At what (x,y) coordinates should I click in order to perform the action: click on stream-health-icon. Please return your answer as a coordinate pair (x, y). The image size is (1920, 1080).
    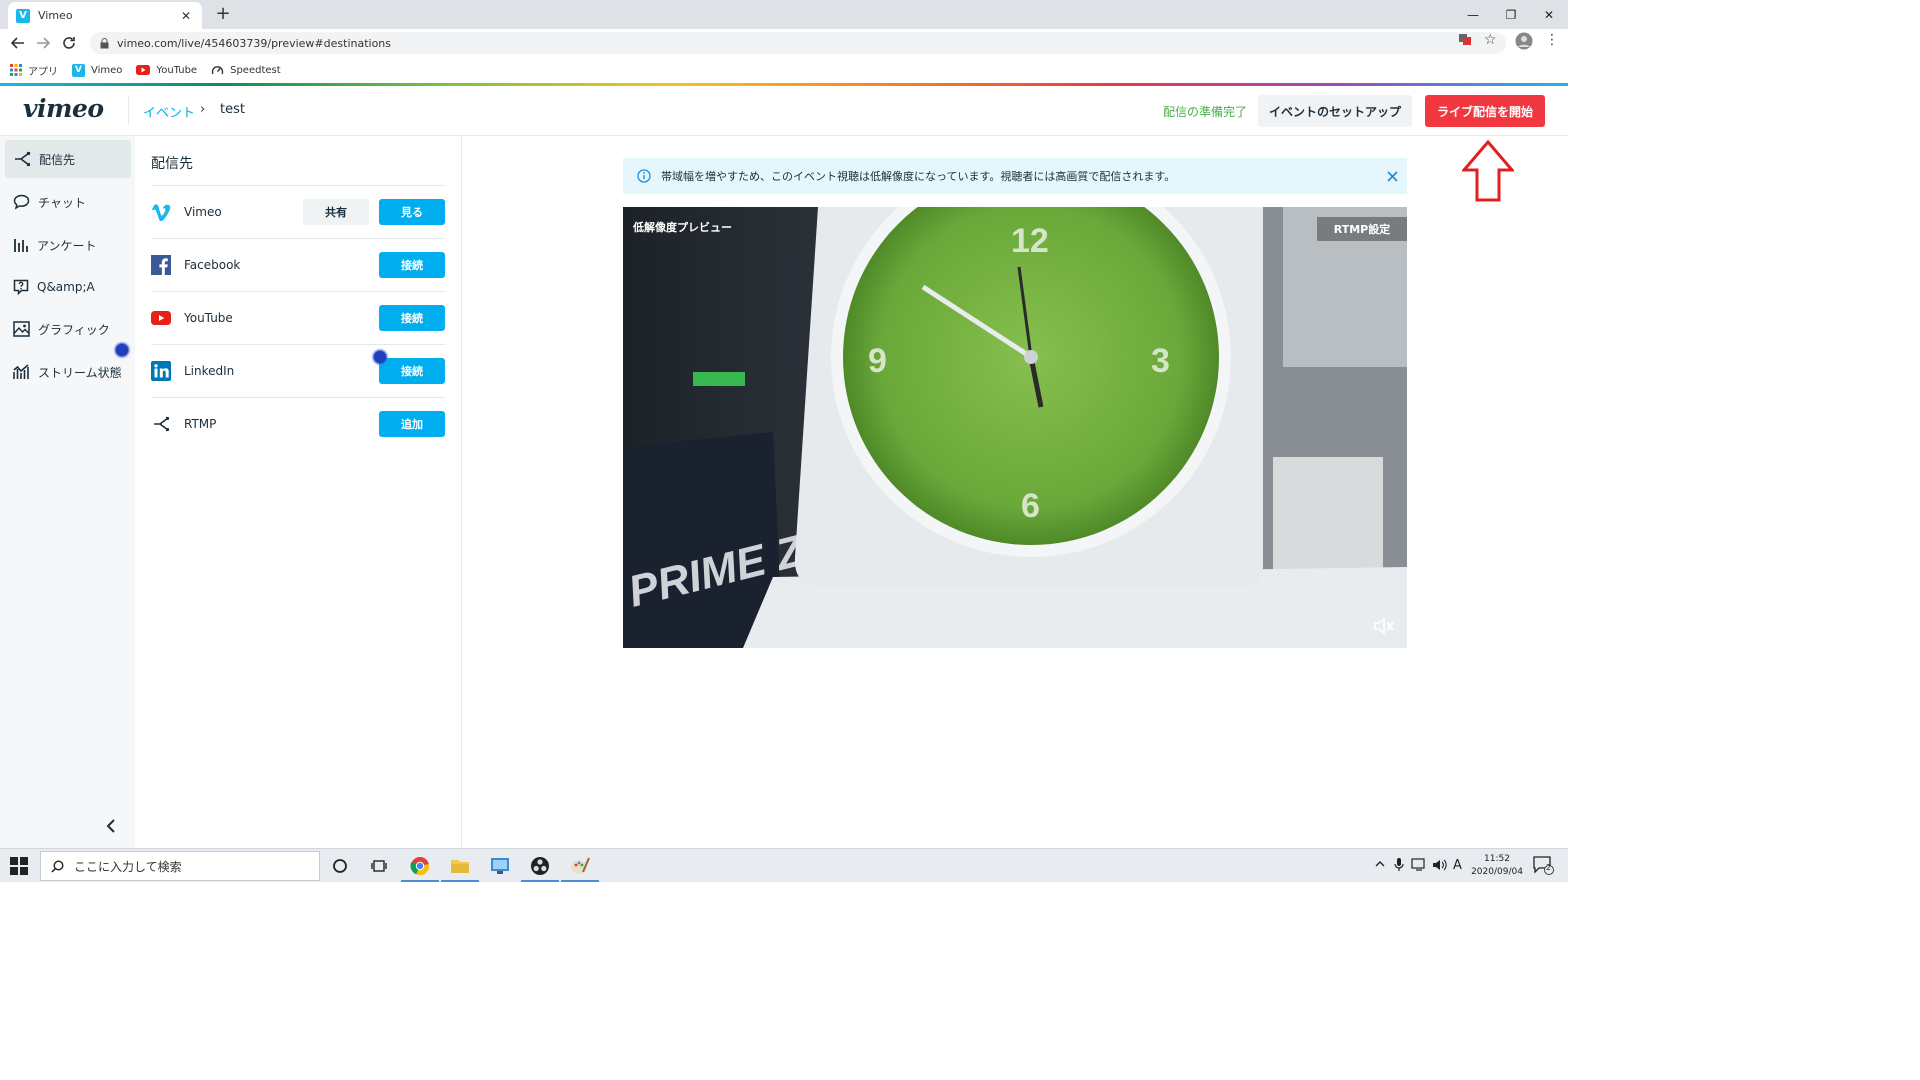
    Looking at the image, I should click on (21, 372).